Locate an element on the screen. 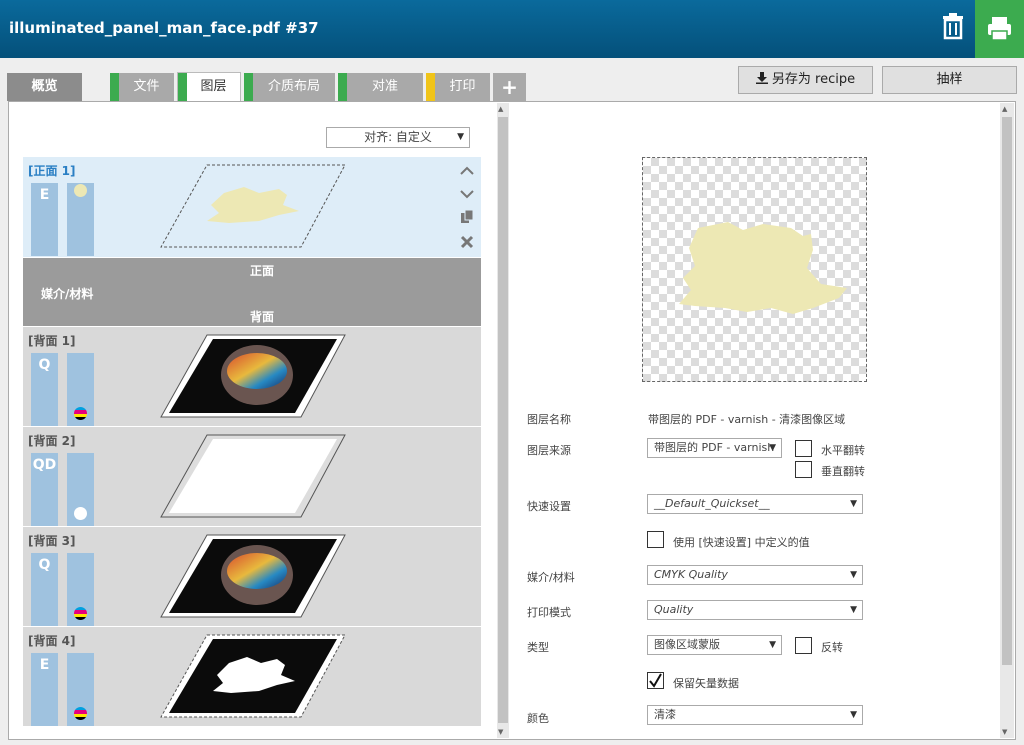 This screenshot has width=1024, height=745. sample-button: 抽样 is located at coordinates (949, 80).